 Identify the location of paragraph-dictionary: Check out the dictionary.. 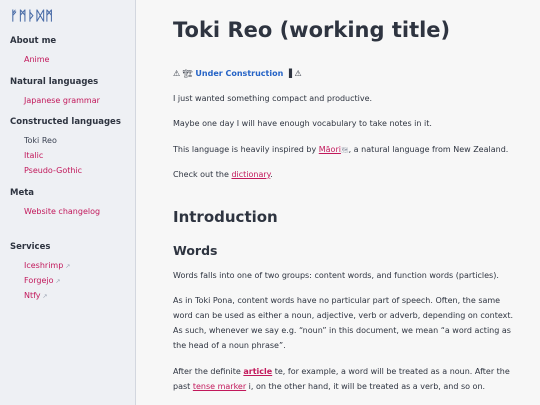
(345, 174).